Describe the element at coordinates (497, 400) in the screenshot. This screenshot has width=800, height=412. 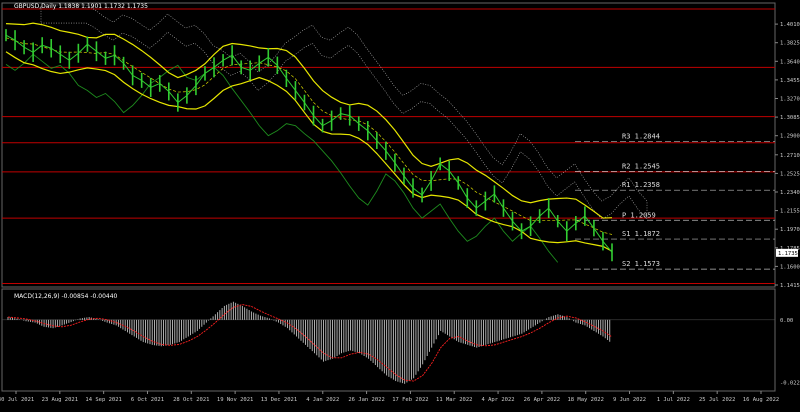
I see `time-axis-label: 4 Apr 2022` at that location.